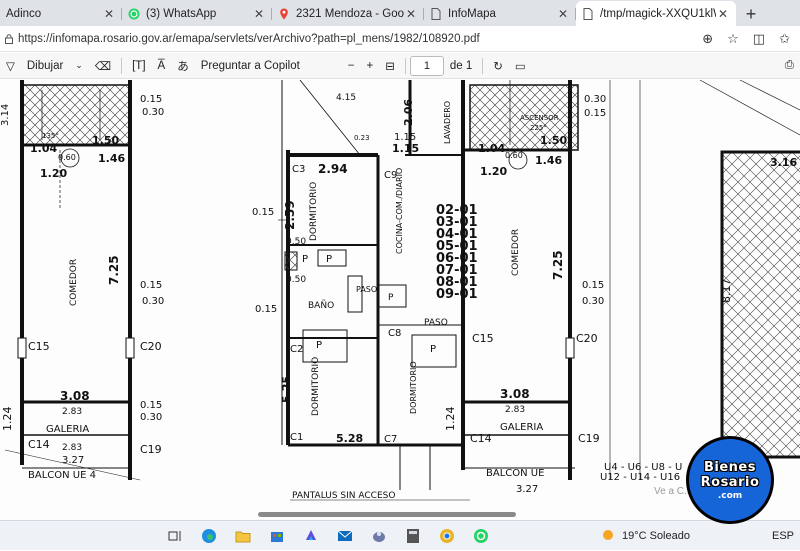 The height and width of the screenshot is (551, 800). What do you see at coordinates (45, 66) in the screenshot?
I see `draw-button: Dibujar` at bounding box center [45, 66].